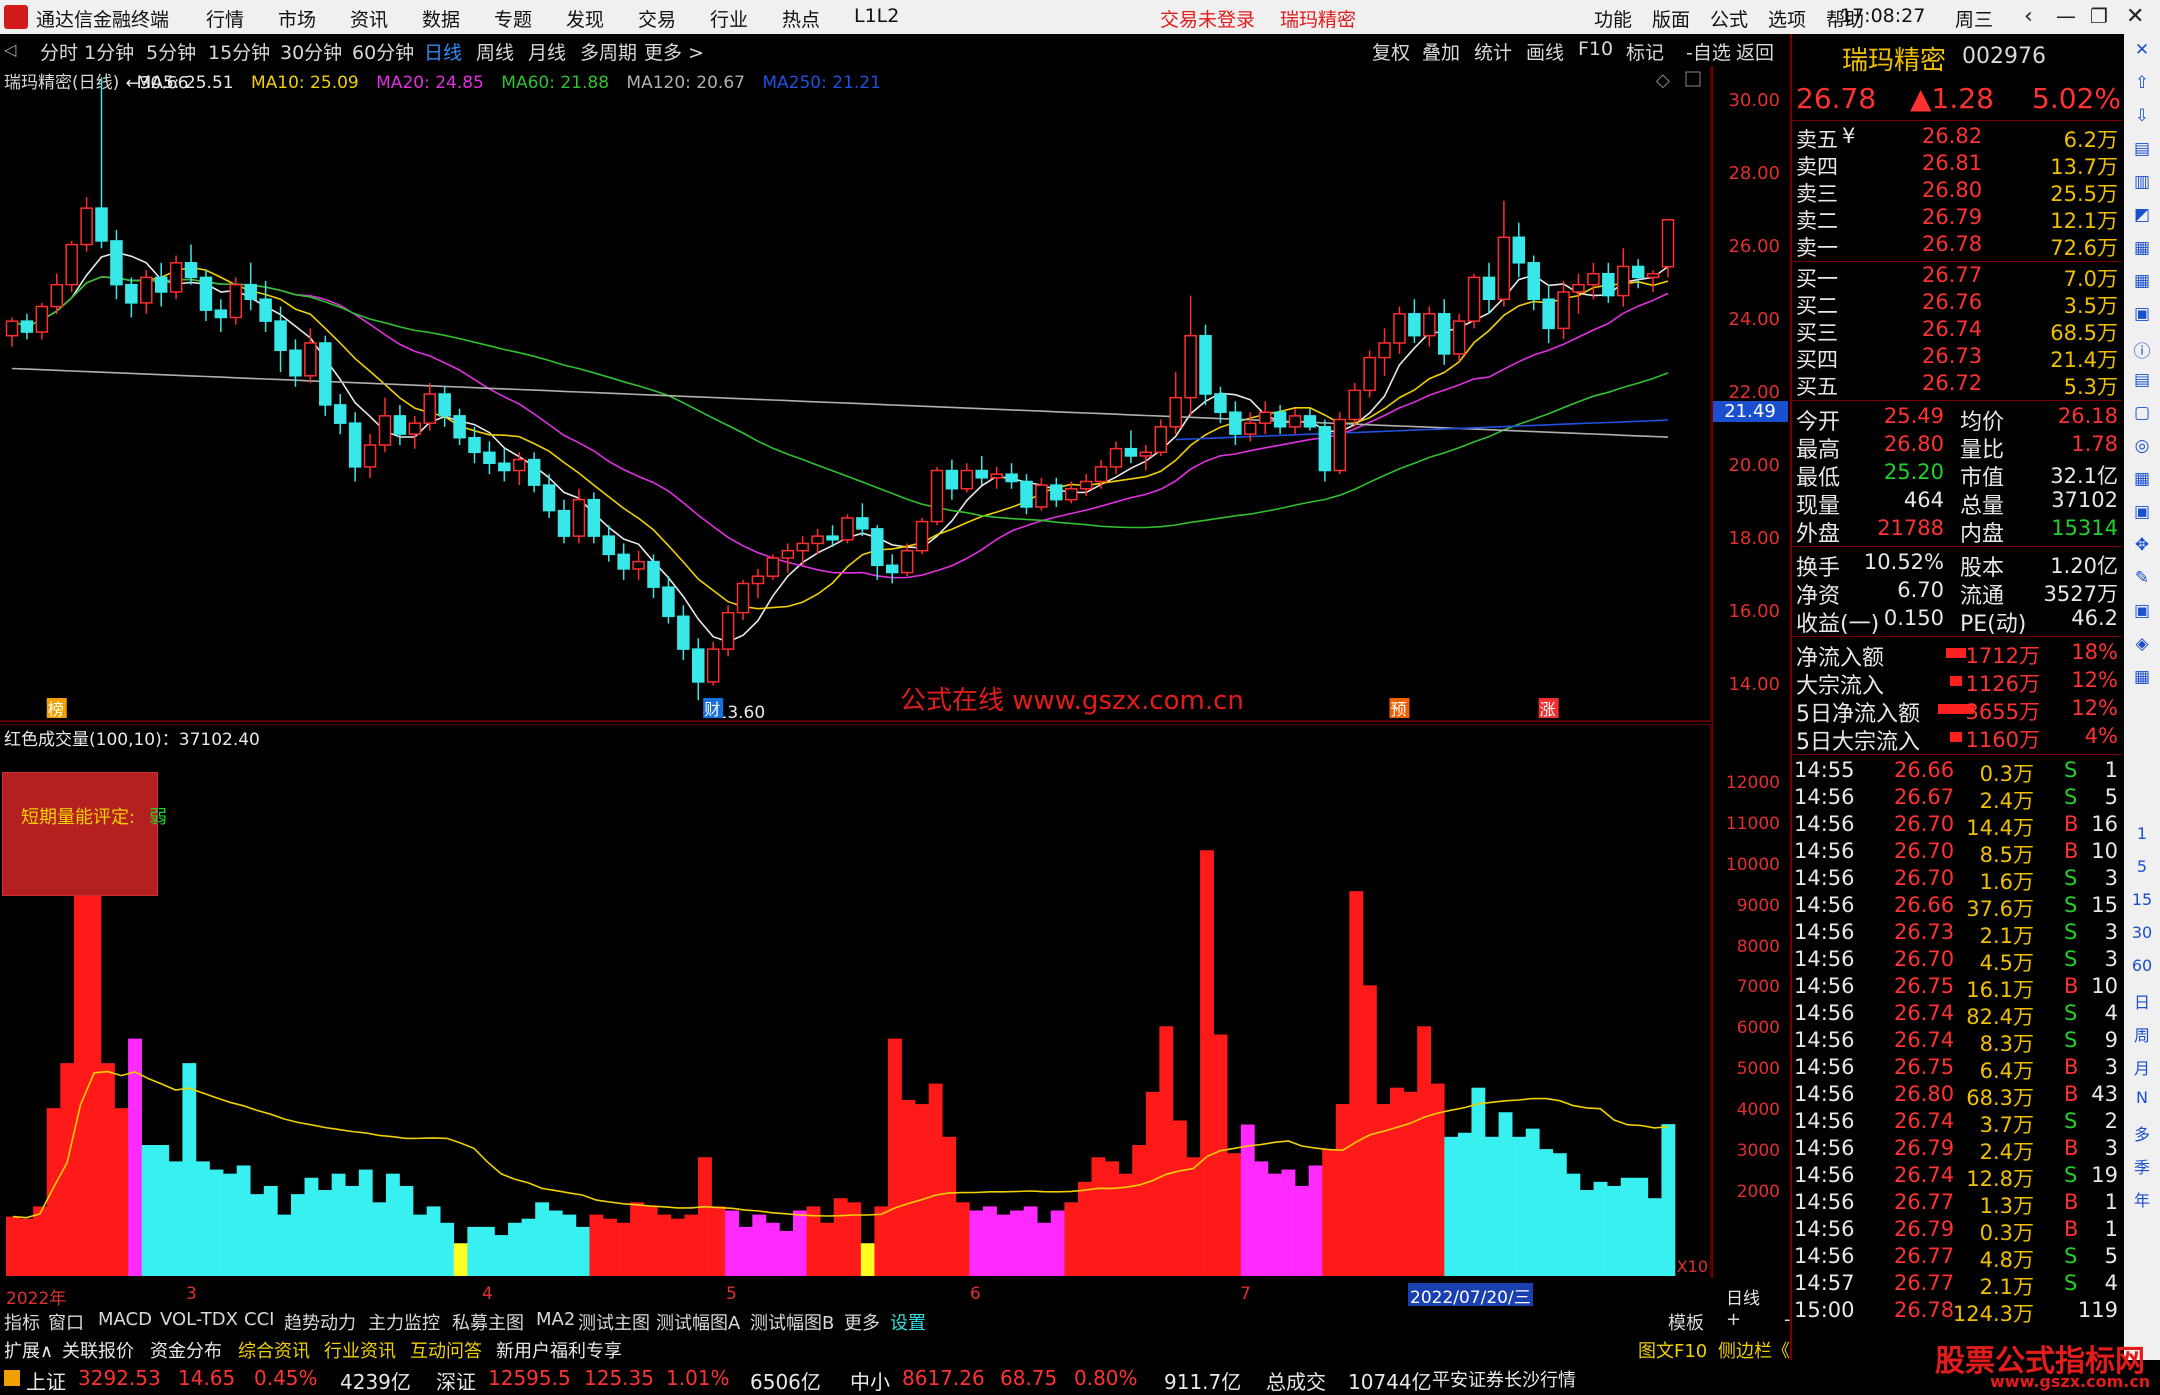 This screenshot has width=2160, height=1395. What do you see at coordinates (488, 1322) in the screenshot?
I see `indicator-tab-7: 私募主图` at bounding box center [488, 1322].